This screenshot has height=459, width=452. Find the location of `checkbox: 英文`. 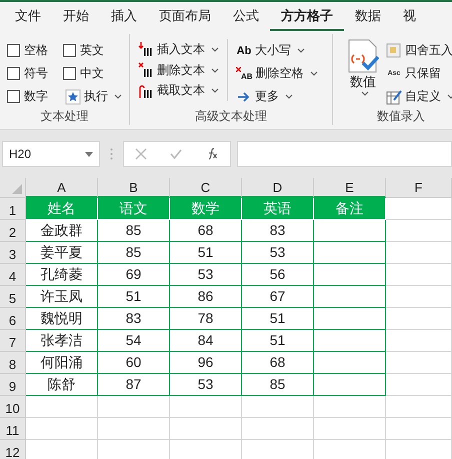

checkbox: 英文 is located at coordinates (96, 50).